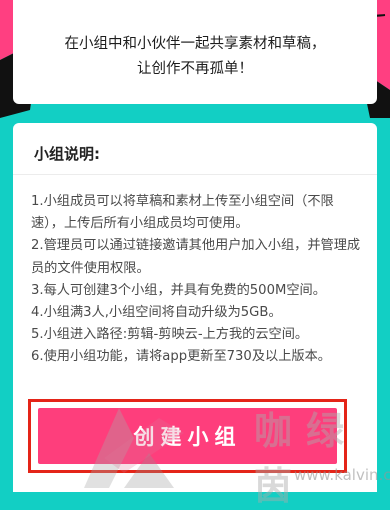  Describe the element at coordinates (195, 174) in the screenshot. I see `section-divider` at that location.